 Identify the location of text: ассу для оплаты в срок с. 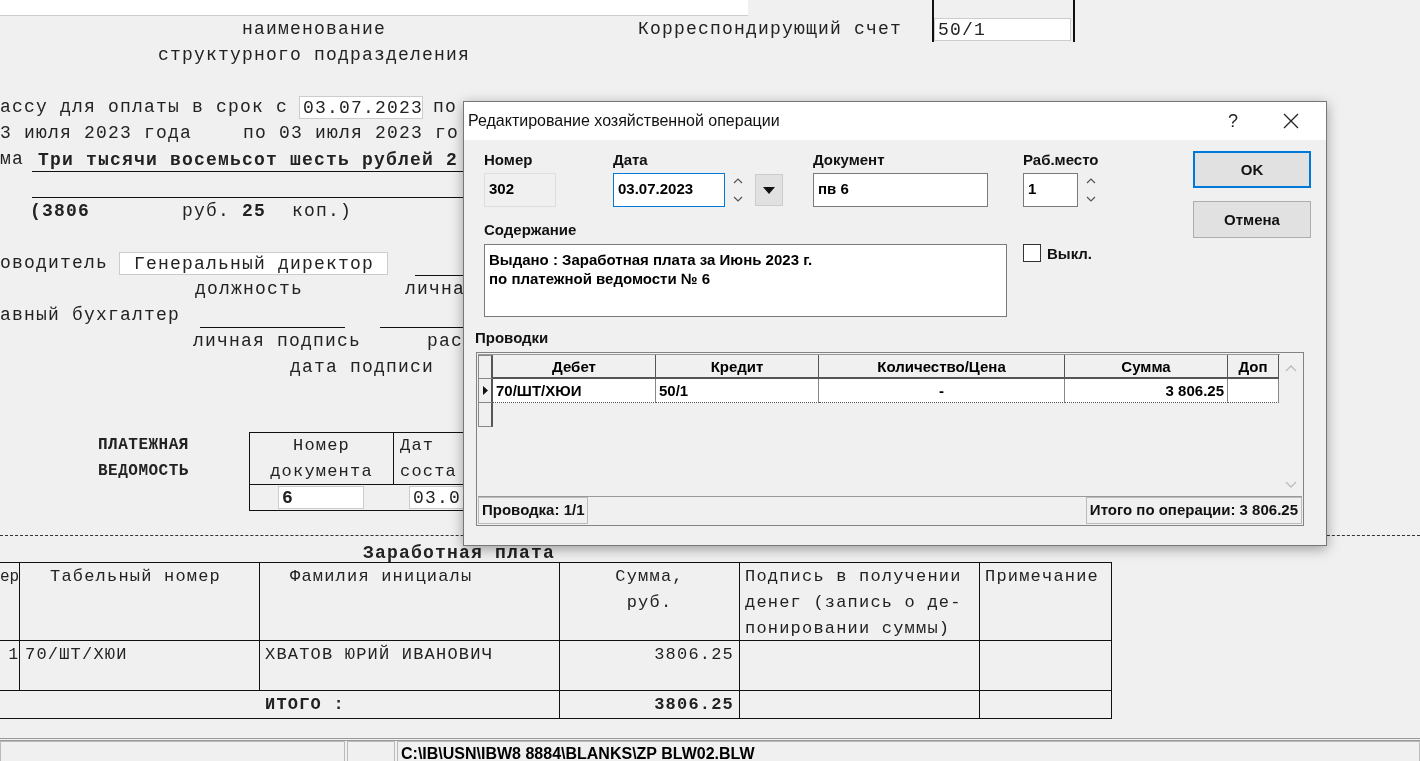
(144, 107).